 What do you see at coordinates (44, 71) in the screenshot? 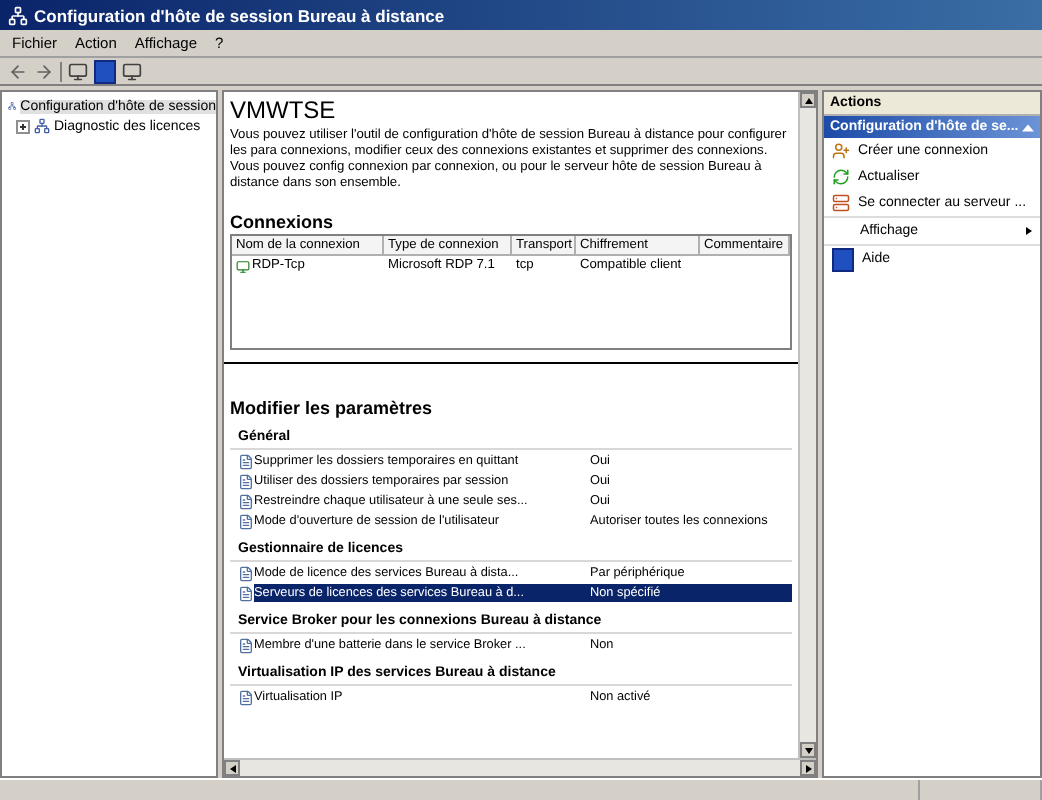
I see `forward-icon` at bounding box center [44, 71].